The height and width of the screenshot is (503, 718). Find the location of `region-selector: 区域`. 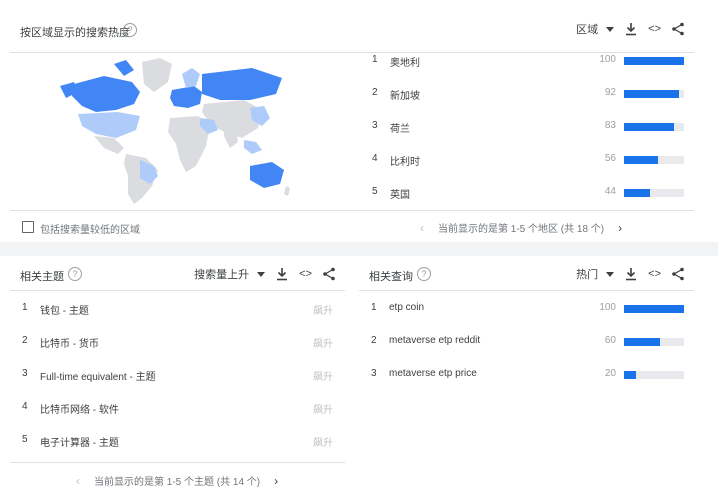

region-selector: 区域 is located at coordinates (595, 29).